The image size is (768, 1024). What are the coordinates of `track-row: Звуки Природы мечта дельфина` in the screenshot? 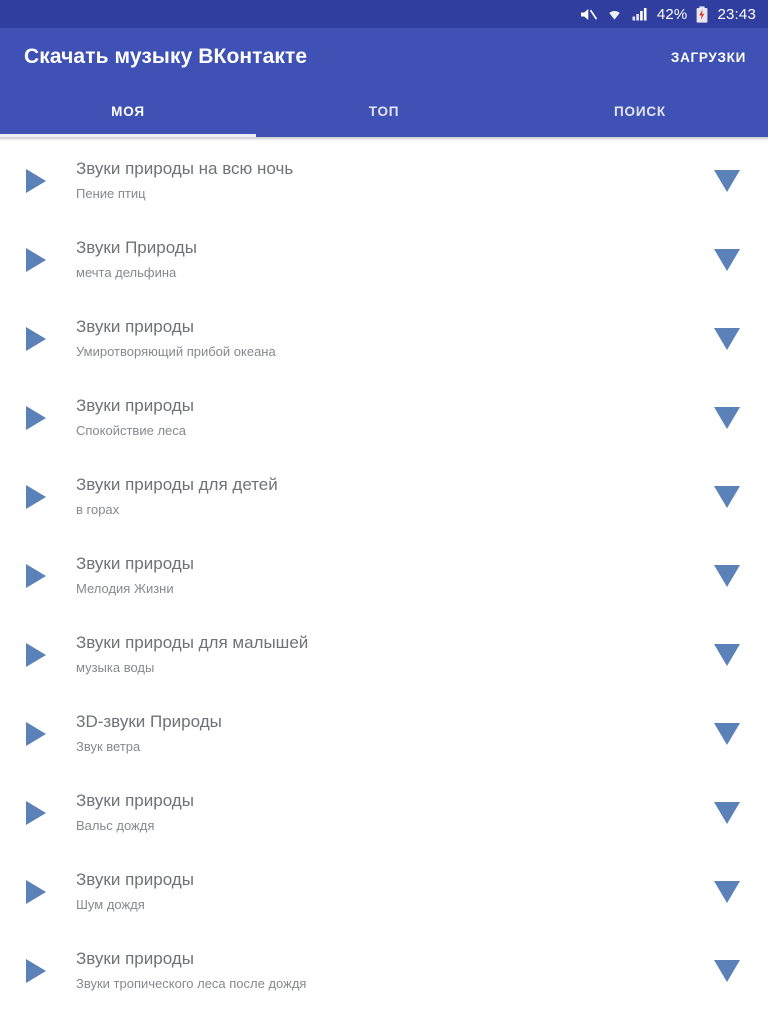 It's located at (384, 259).